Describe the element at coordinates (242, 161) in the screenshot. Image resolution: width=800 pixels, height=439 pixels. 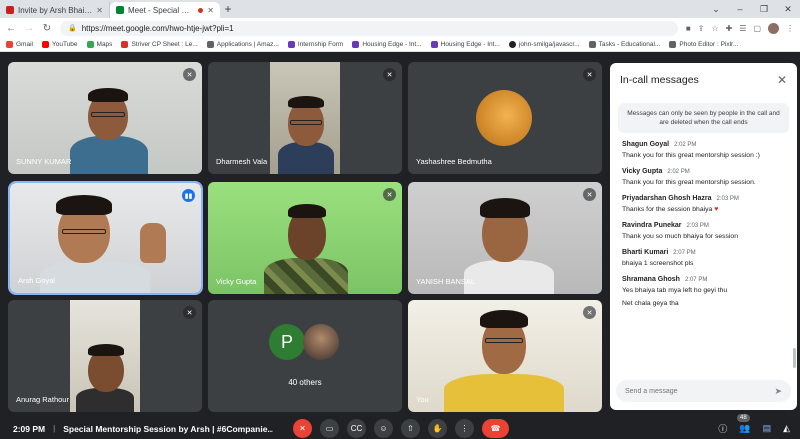
I see `participant-name: Dharmesh Vala` at that location.